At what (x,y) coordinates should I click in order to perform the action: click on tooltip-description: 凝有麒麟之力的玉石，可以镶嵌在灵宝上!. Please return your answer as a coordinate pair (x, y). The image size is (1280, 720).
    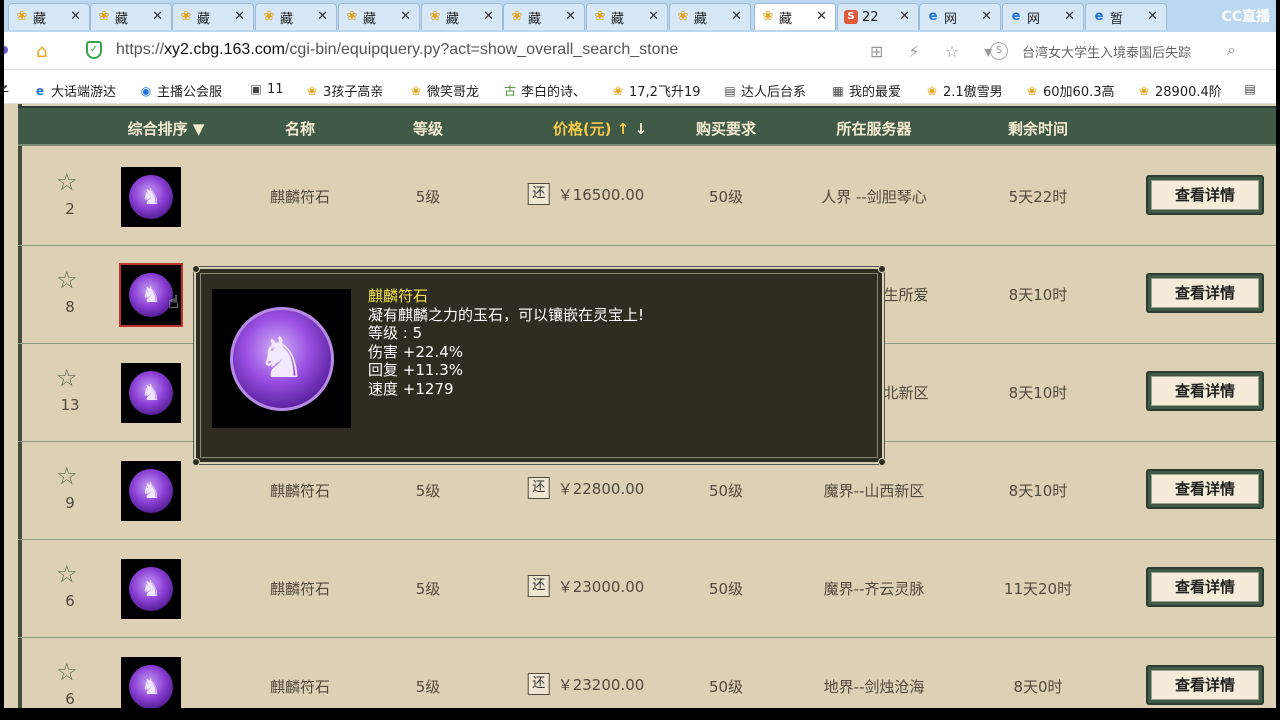
    Looking at the image, I should click on (506, 314).